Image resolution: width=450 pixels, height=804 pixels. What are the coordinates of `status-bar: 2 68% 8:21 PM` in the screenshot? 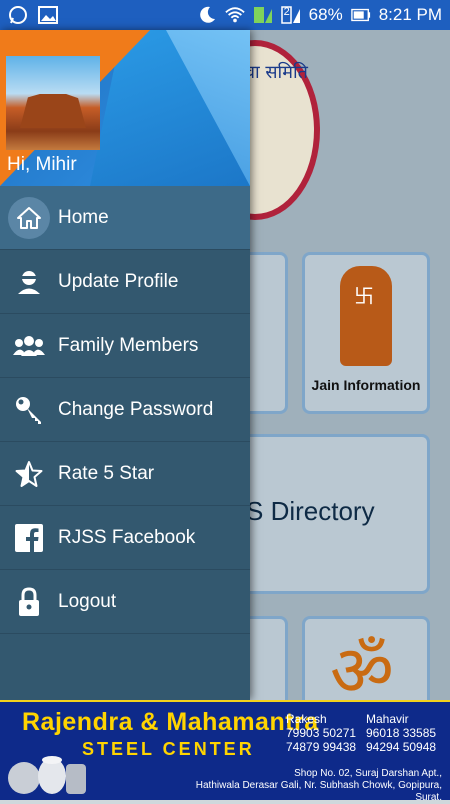 It's located at (225, 15).